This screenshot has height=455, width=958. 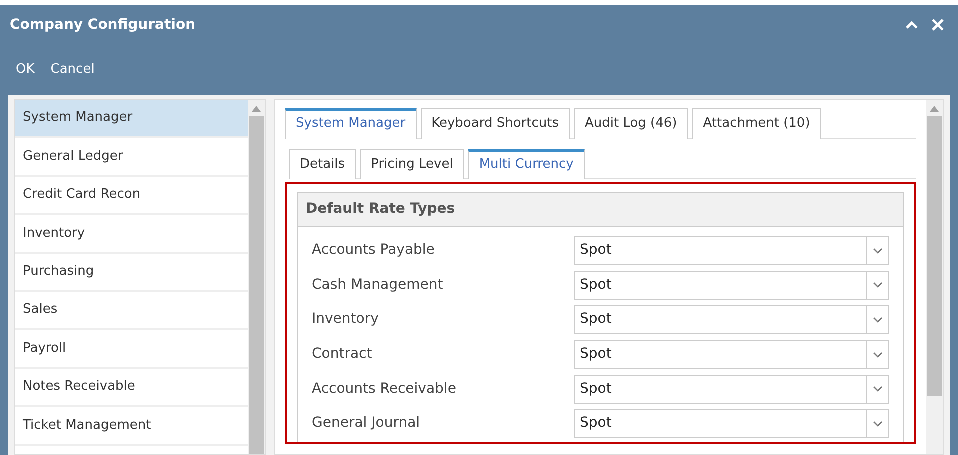 I want to click on tab: Pricing Level, so click(x=412, y=163).